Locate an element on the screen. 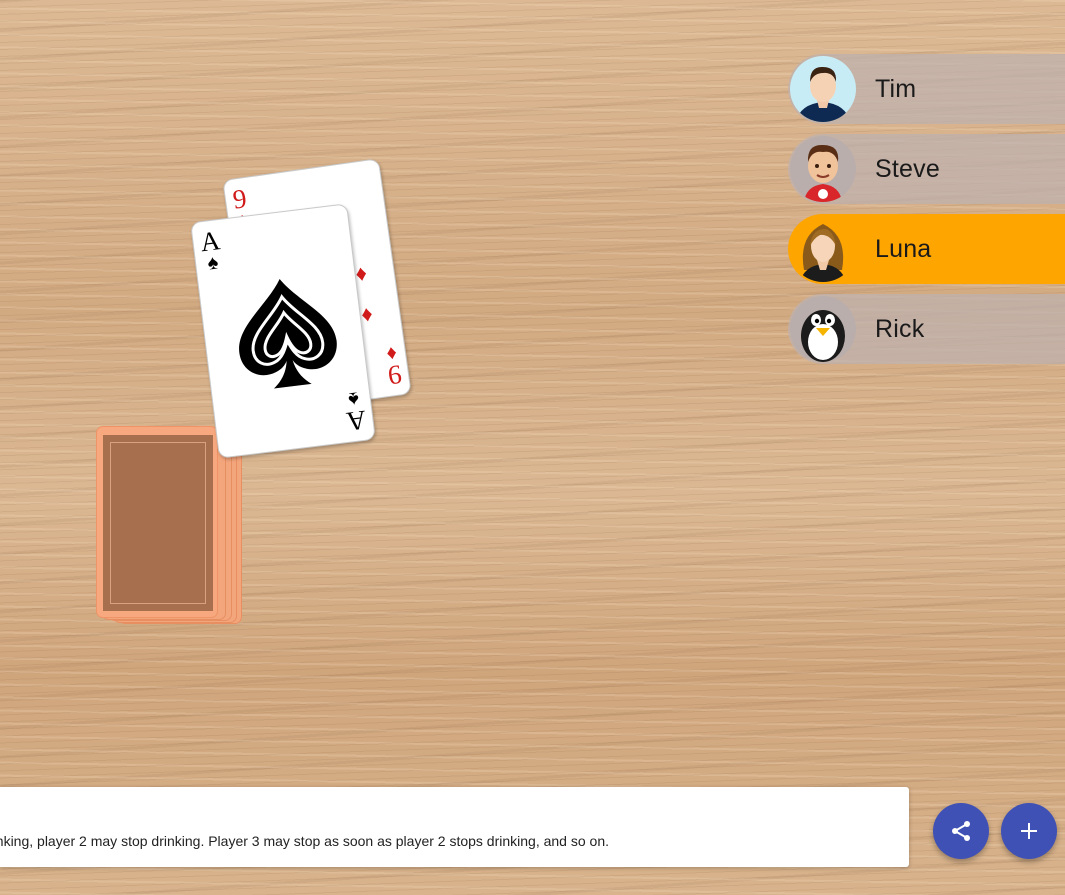  player-list: Tim Steve Luna Rick is located at coordinates (926, 214).